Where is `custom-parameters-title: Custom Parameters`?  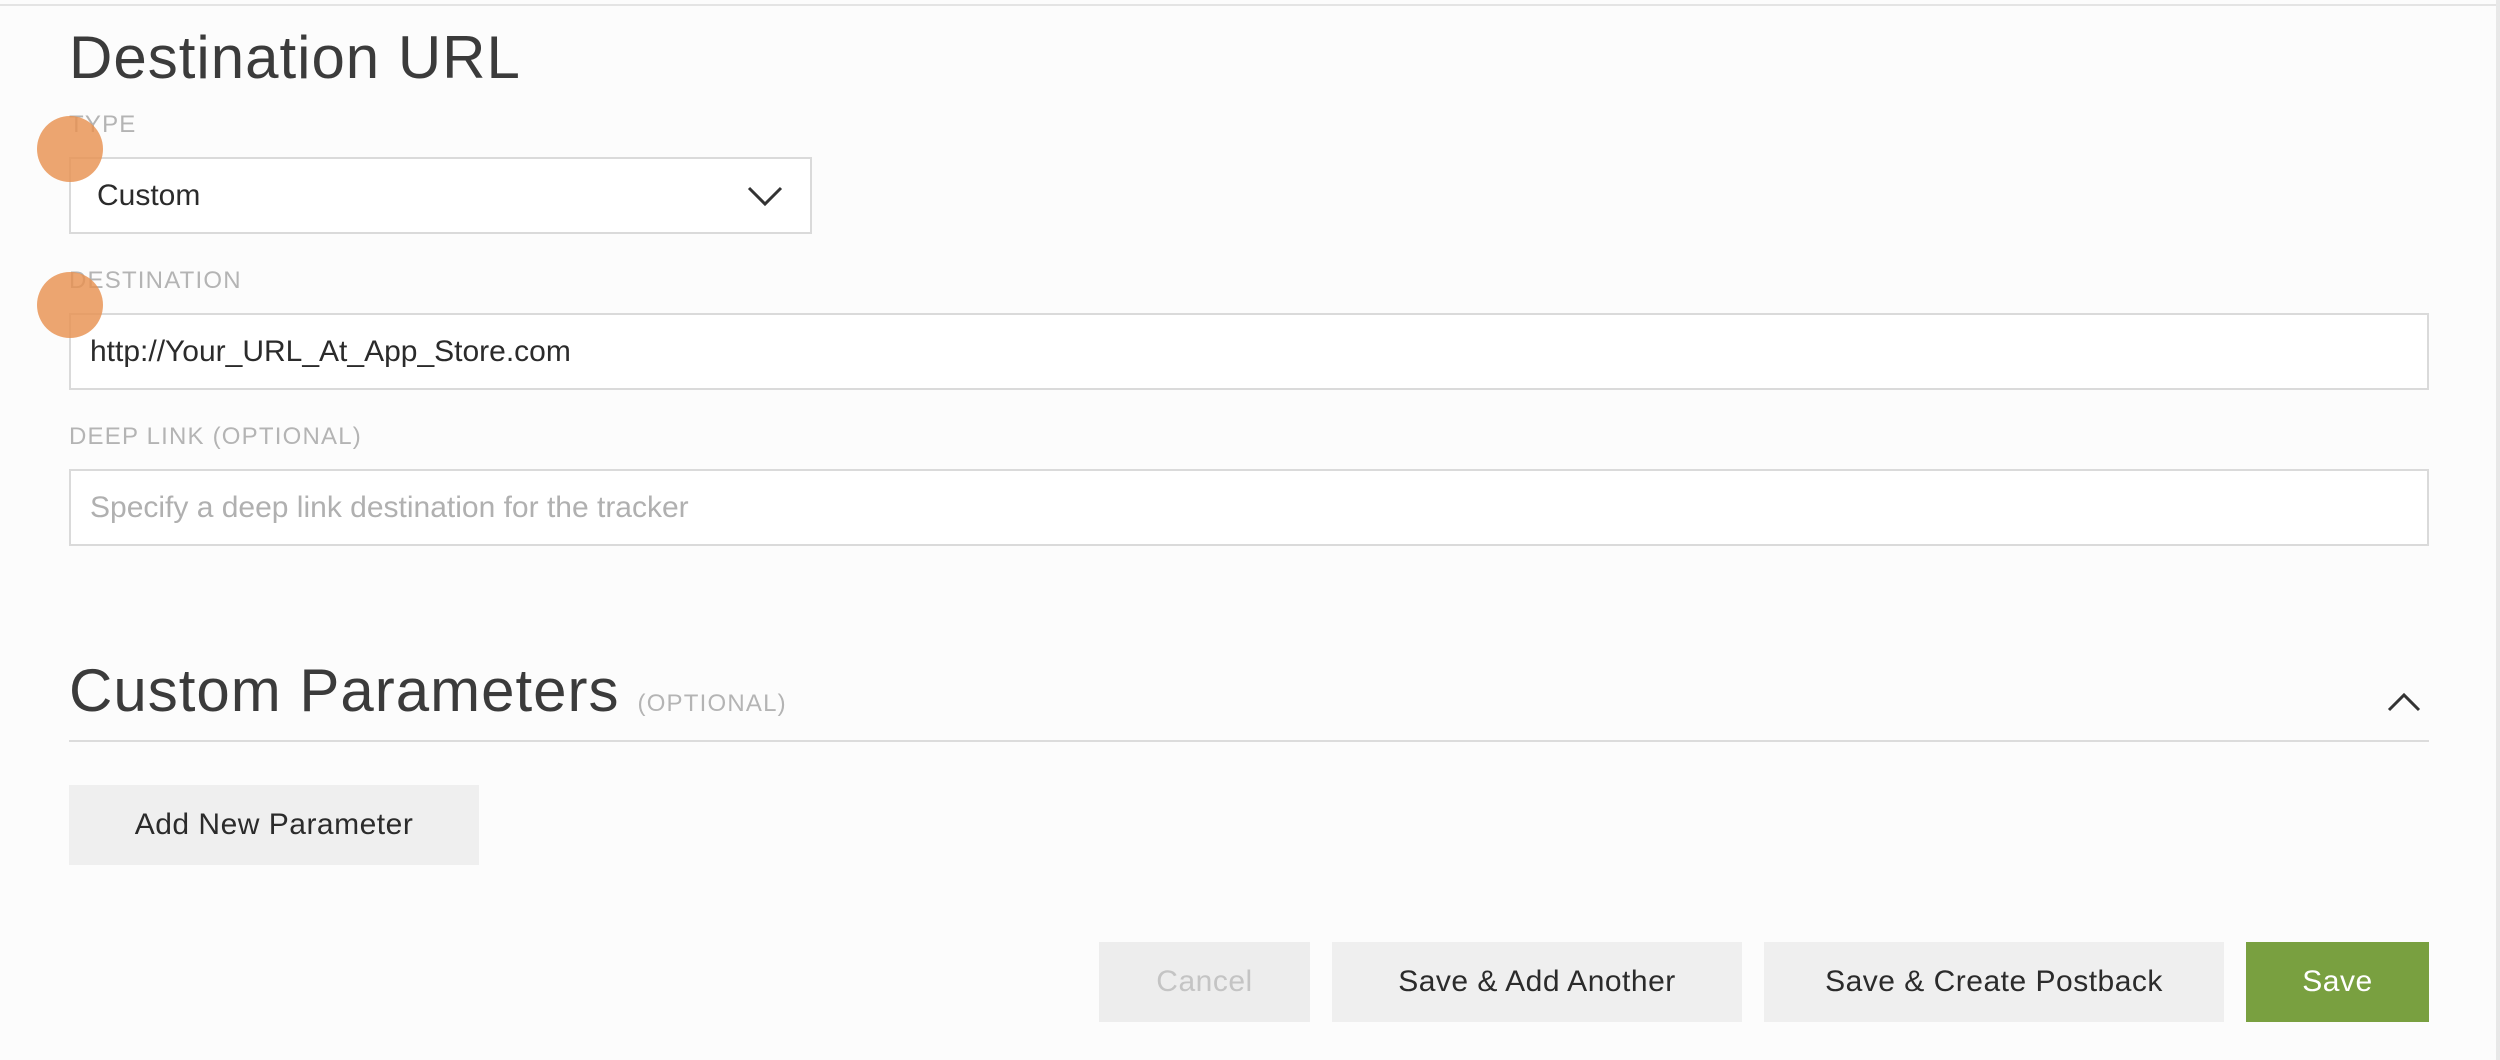
custom-parameters-title: Custom Parameters is located at coordinates (344, 690).